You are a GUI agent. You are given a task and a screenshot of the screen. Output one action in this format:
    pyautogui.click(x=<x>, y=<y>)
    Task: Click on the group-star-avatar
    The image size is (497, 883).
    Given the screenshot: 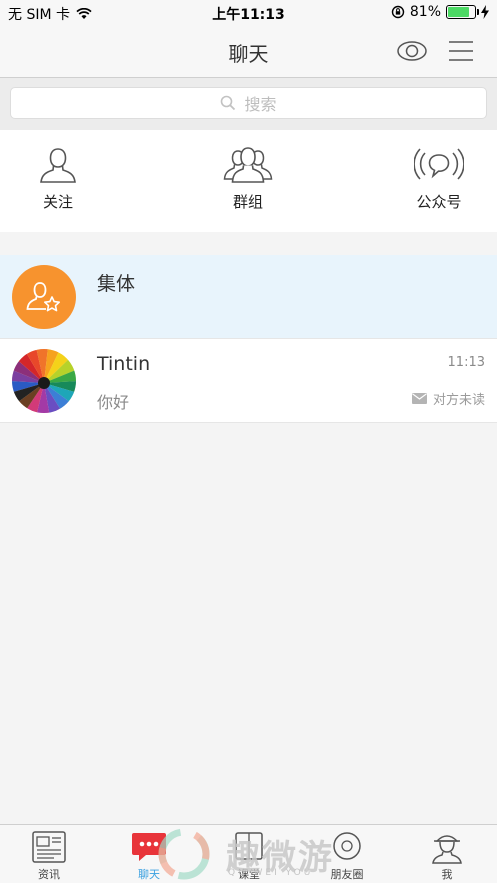 What is the action you would take?
    pyautogui.click(x=44, y=297)
    